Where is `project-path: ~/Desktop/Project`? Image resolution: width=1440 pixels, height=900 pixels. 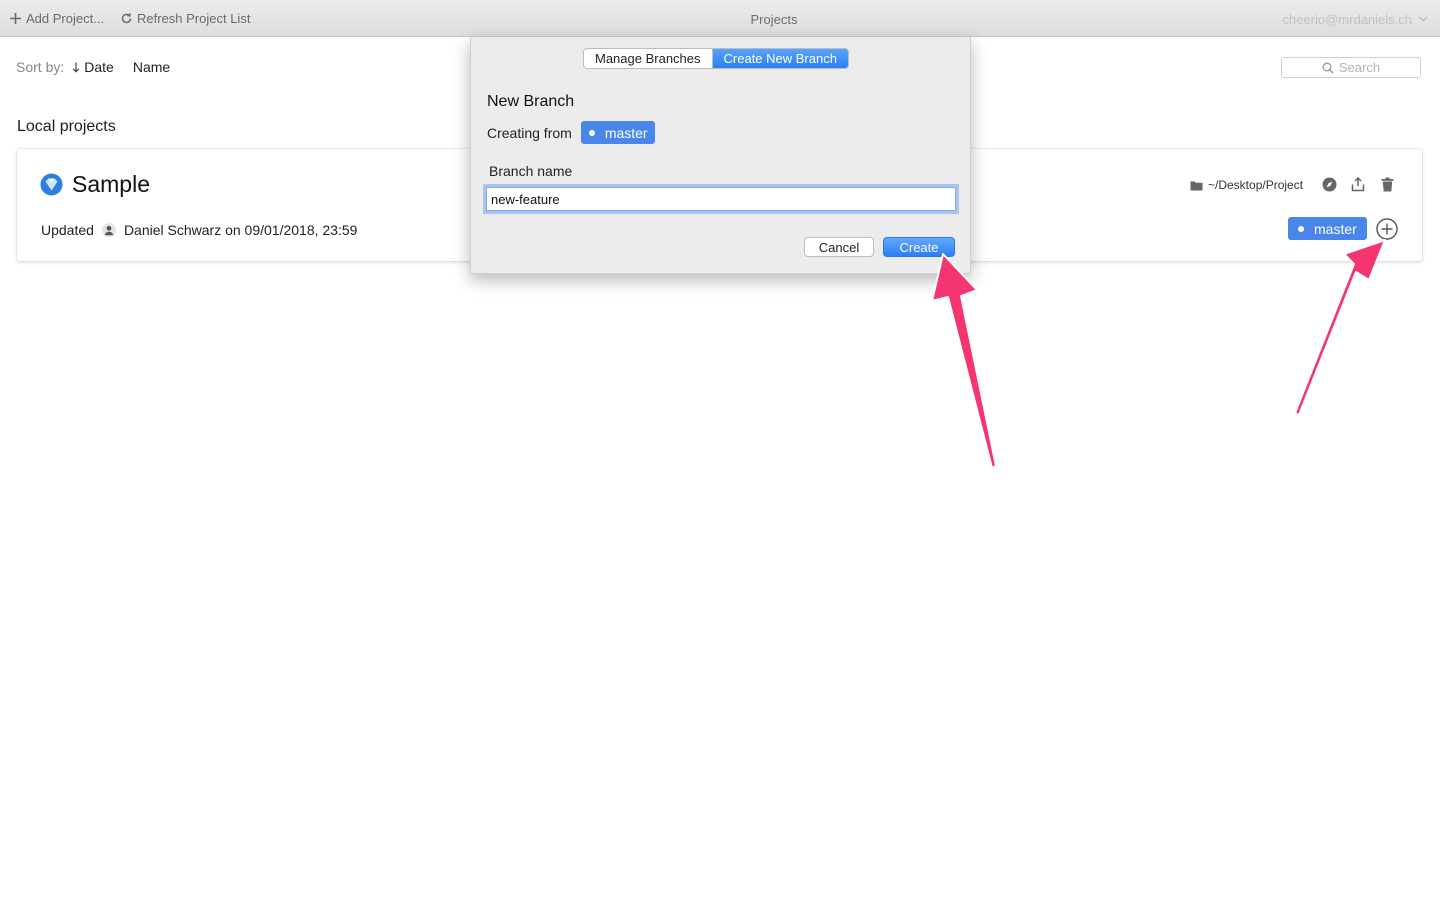 project-path: ~/Desktop/Project is located at coordinates (1246, 185).